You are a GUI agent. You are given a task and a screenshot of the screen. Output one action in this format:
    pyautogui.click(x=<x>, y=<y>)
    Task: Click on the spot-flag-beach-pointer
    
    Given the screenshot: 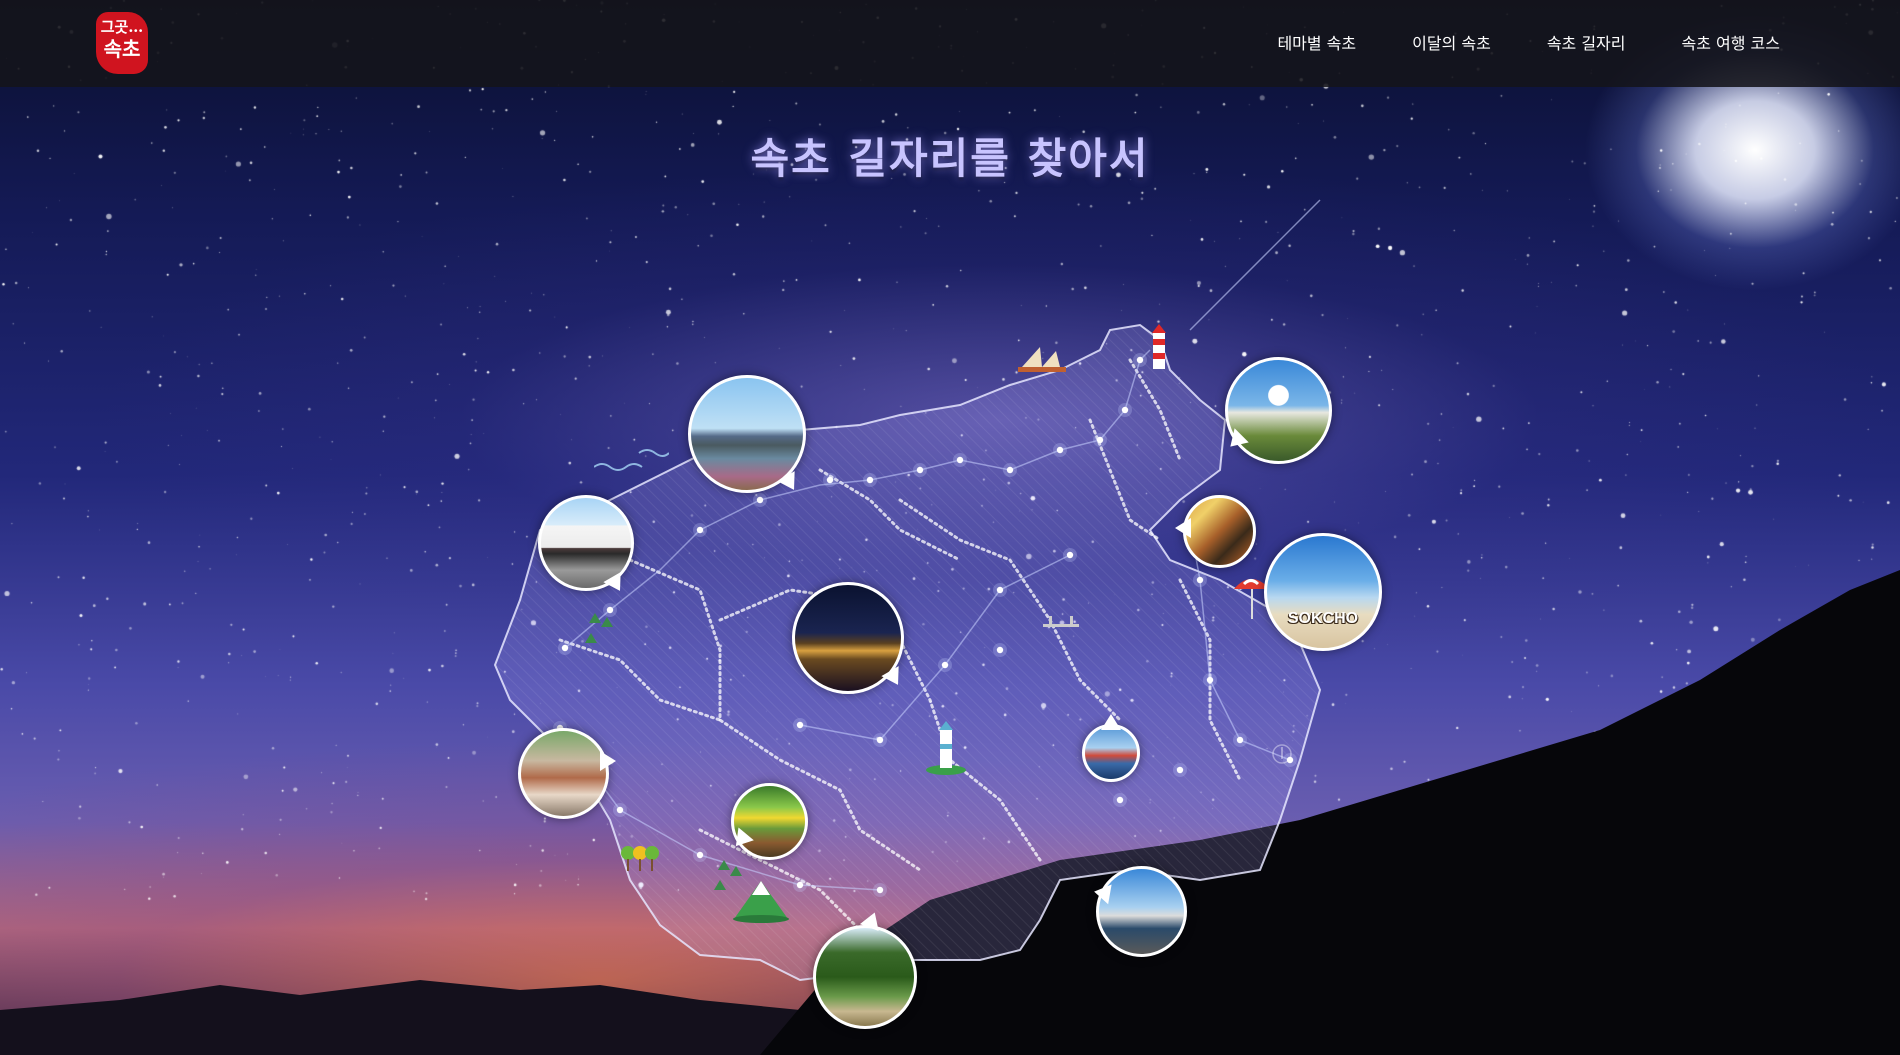 What is the action you would take?
    pyautogui.click(x=1102, y=893)
    